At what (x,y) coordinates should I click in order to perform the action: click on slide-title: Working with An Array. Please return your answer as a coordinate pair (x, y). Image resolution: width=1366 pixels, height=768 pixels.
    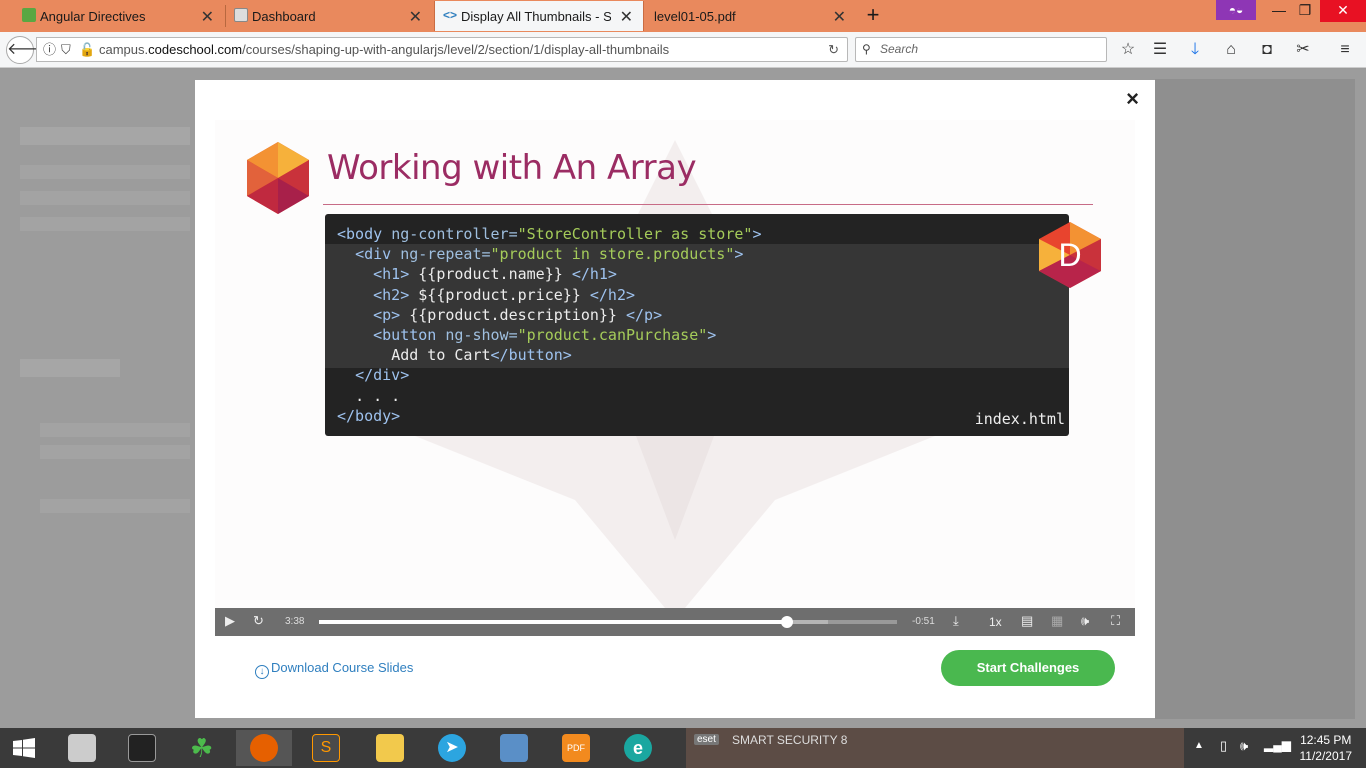
    Looking at the image, I should click on (512, 168).